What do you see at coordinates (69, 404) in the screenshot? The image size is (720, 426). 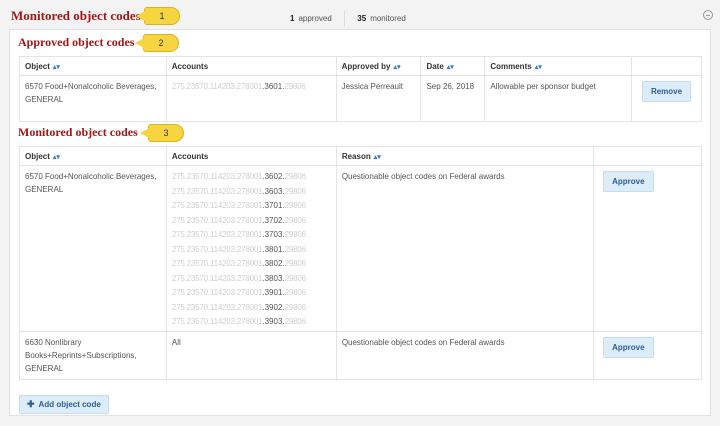 I see `add-object-code-label: Add object code` at bounding box center [69, 404].